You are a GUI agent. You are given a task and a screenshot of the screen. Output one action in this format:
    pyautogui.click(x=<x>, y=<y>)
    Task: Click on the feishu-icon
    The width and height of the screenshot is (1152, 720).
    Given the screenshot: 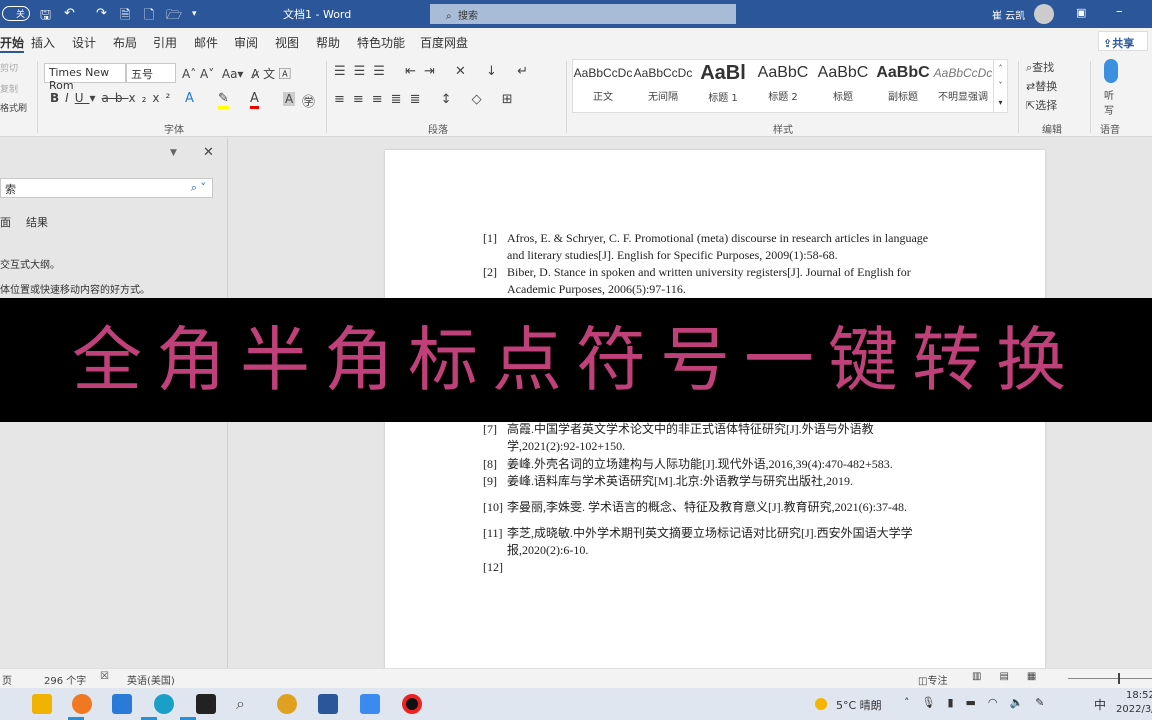 What is the action you would take?
    pyautogui.click(x=370, y=704)
    